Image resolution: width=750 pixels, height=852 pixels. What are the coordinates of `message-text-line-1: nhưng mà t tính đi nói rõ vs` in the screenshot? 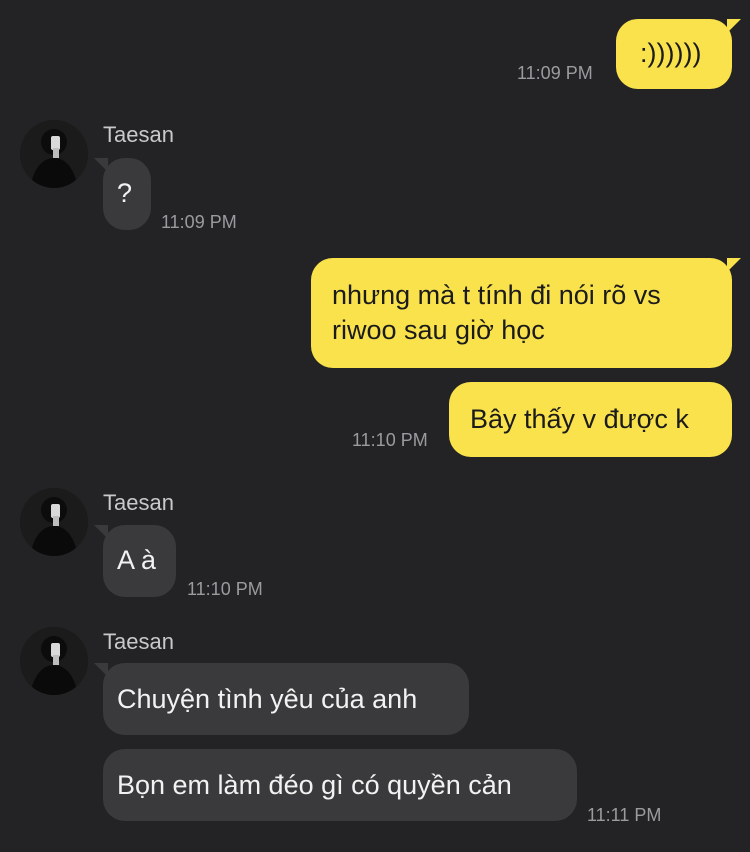 It's located at (496, 295).